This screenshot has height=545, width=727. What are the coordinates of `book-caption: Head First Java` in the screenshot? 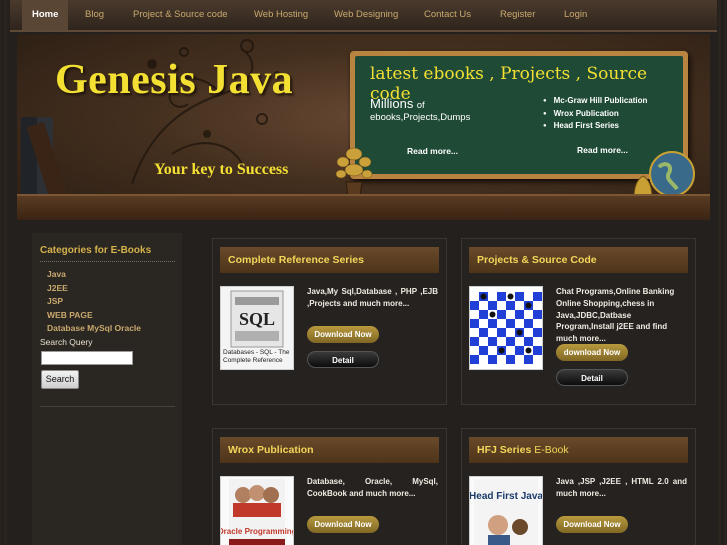 It's located at (506, 496).